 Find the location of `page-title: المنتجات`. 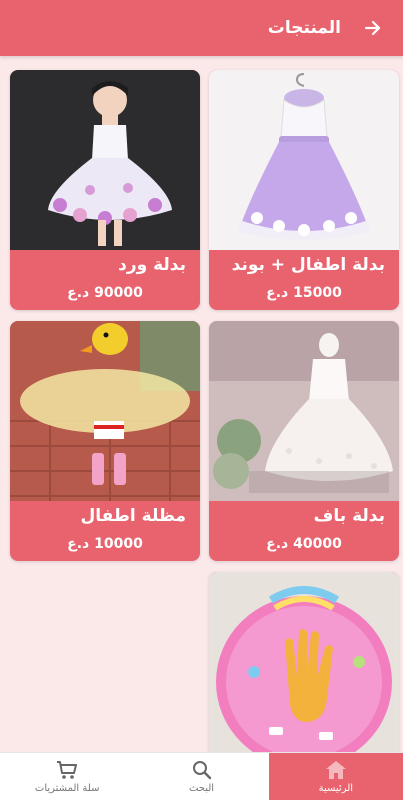

page-title: المنتجات is located at coordinates (304, 28).